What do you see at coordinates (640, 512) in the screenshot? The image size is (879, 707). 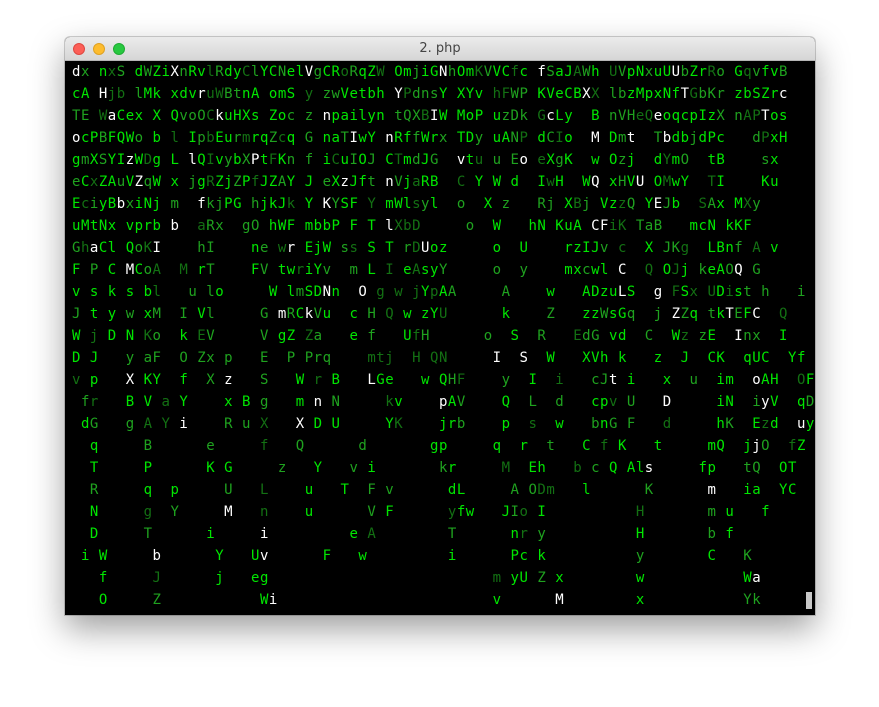 I see `terminal-char: H` at bounding box center [640, 512].